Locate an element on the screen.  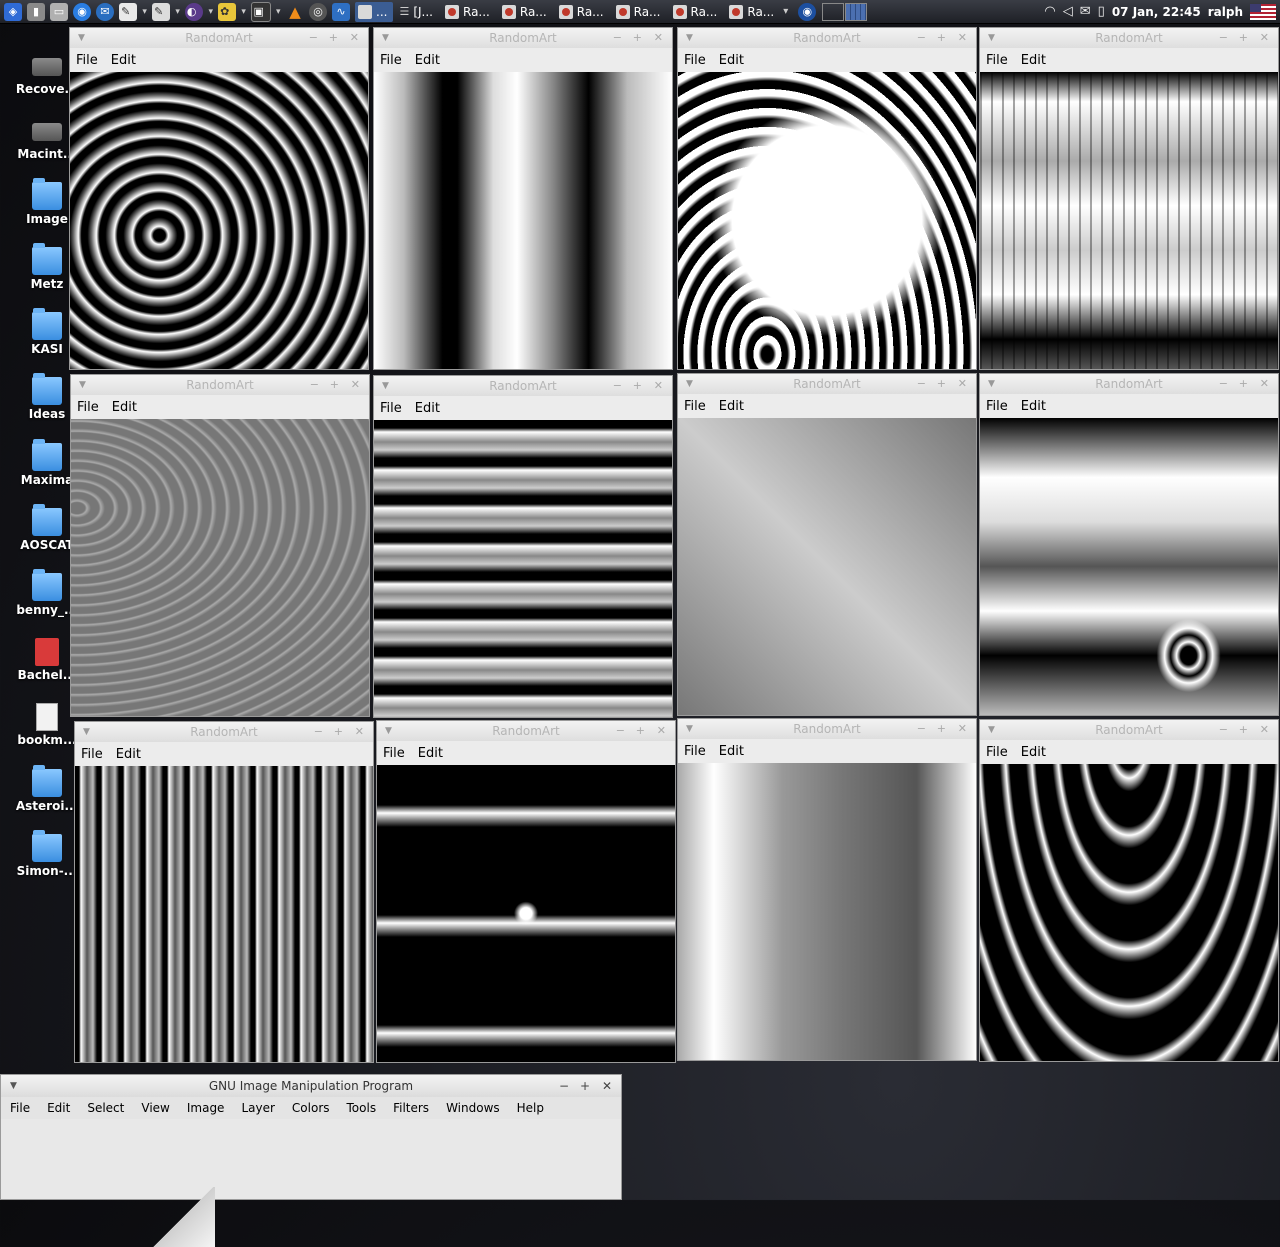
keyboard-layout-flag-icon is located at coordinates (1263, 11).